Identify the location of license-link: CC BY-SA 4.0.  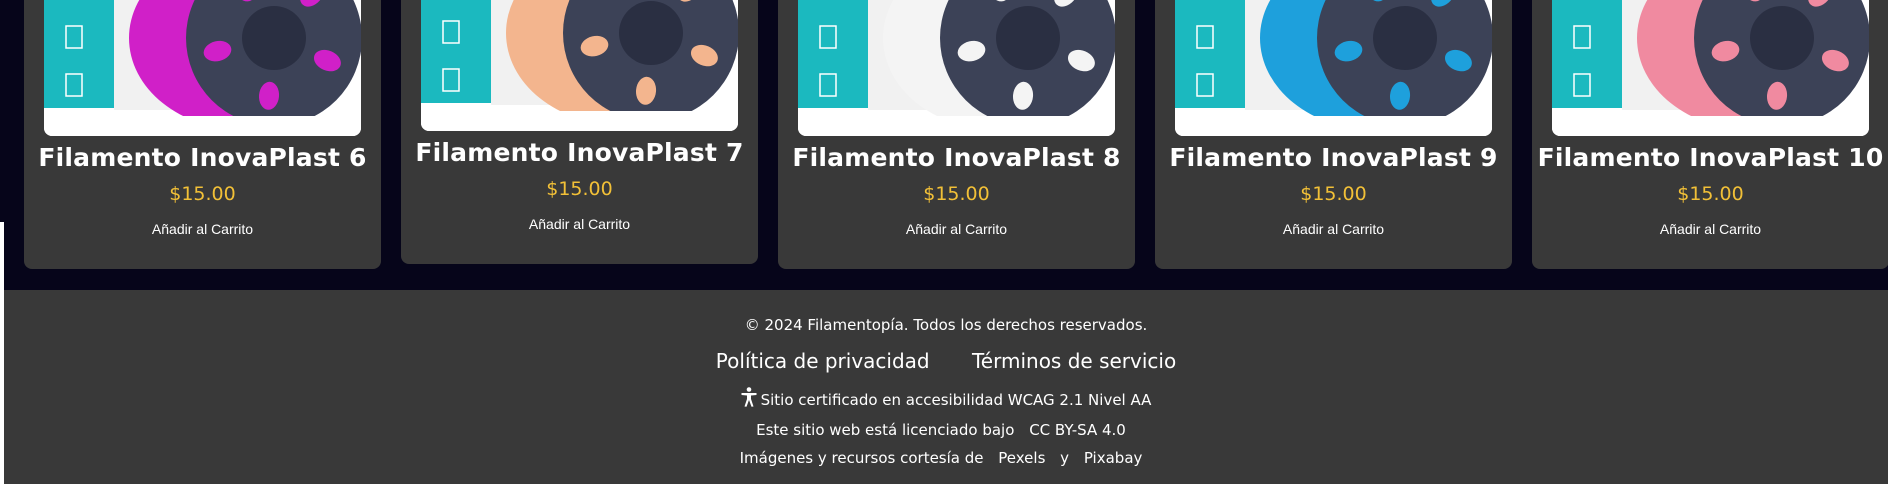
(1077, 430).